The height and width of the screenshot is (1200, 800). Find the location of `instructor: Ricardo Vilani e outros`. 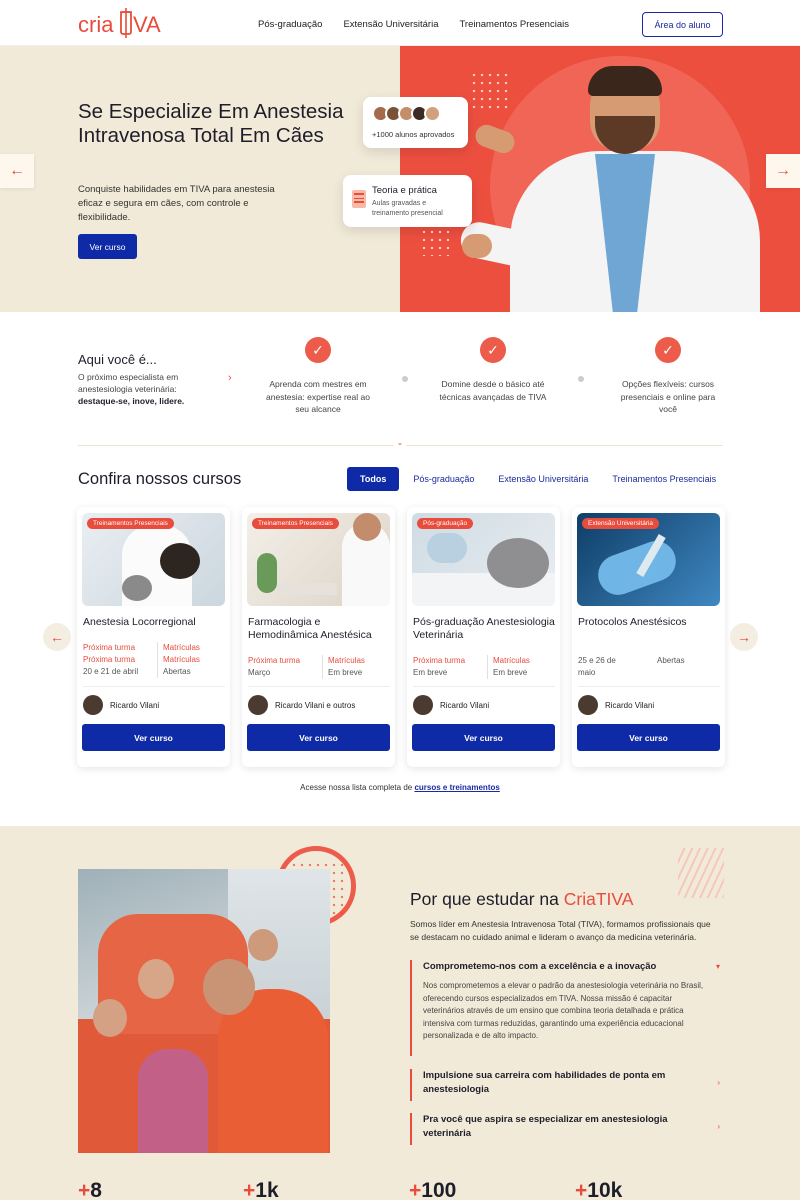

instructor: Ricardo Vilani e outros is located at coordinates (301, 705).